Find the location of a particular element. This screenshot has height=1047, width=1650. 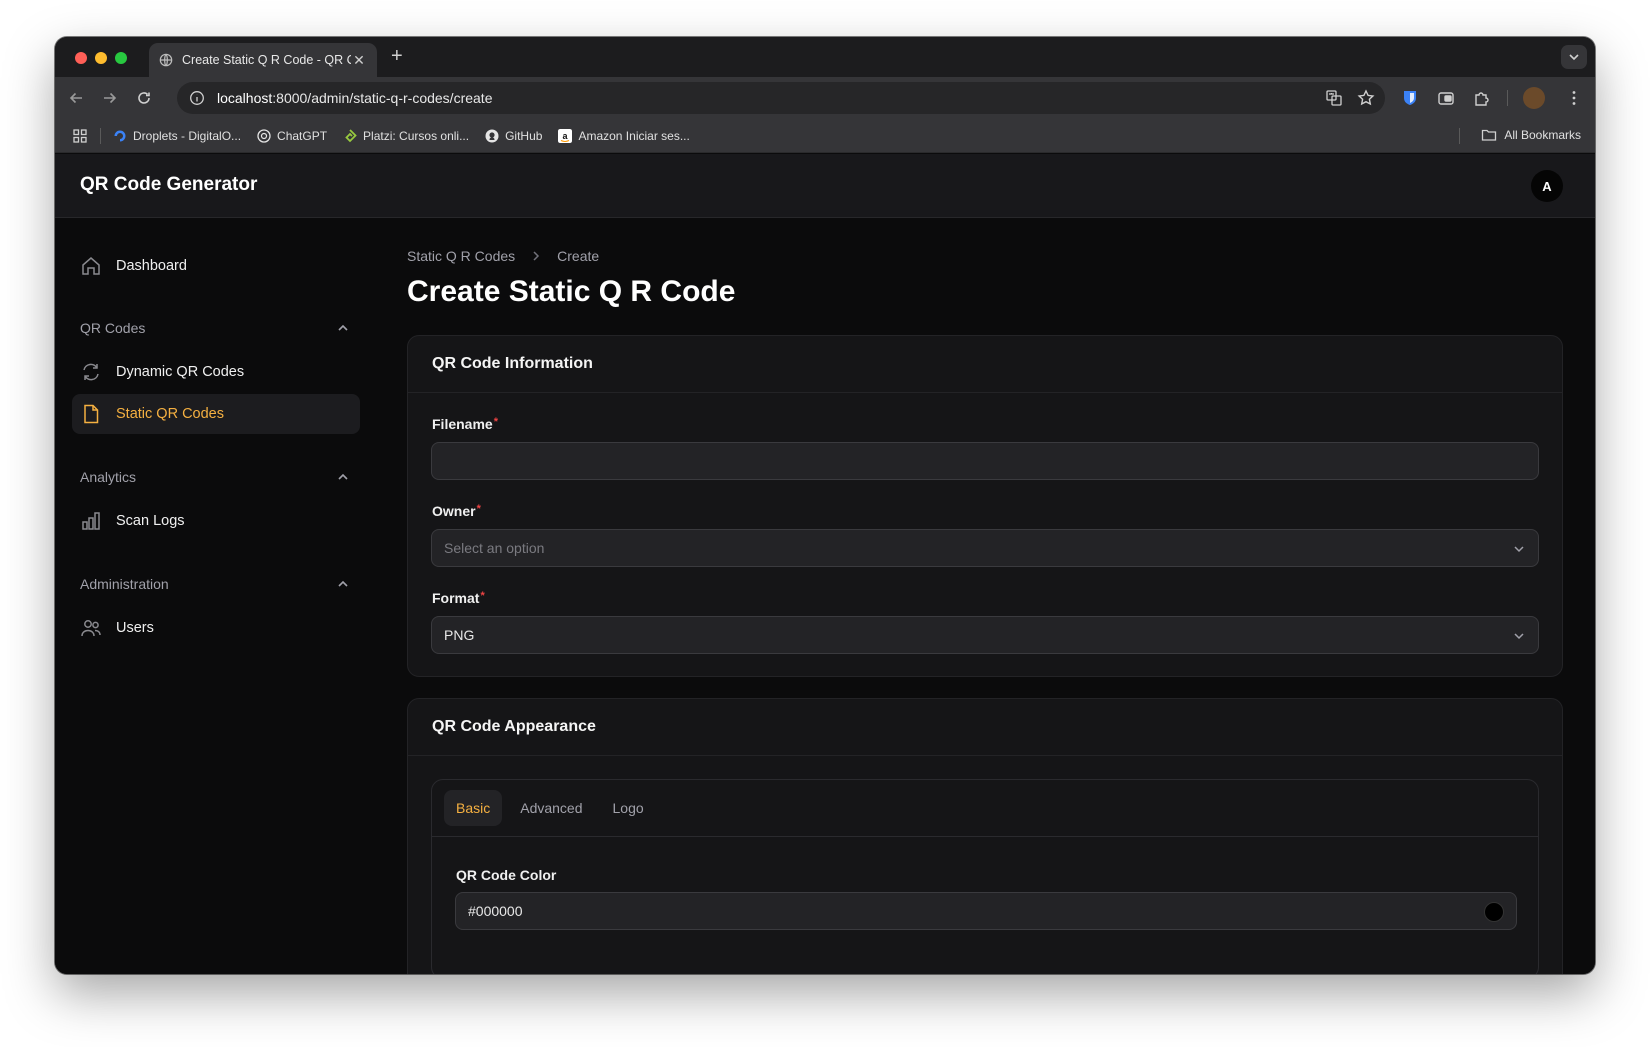

bookmarks-divider is located at coordinates (100, 135).